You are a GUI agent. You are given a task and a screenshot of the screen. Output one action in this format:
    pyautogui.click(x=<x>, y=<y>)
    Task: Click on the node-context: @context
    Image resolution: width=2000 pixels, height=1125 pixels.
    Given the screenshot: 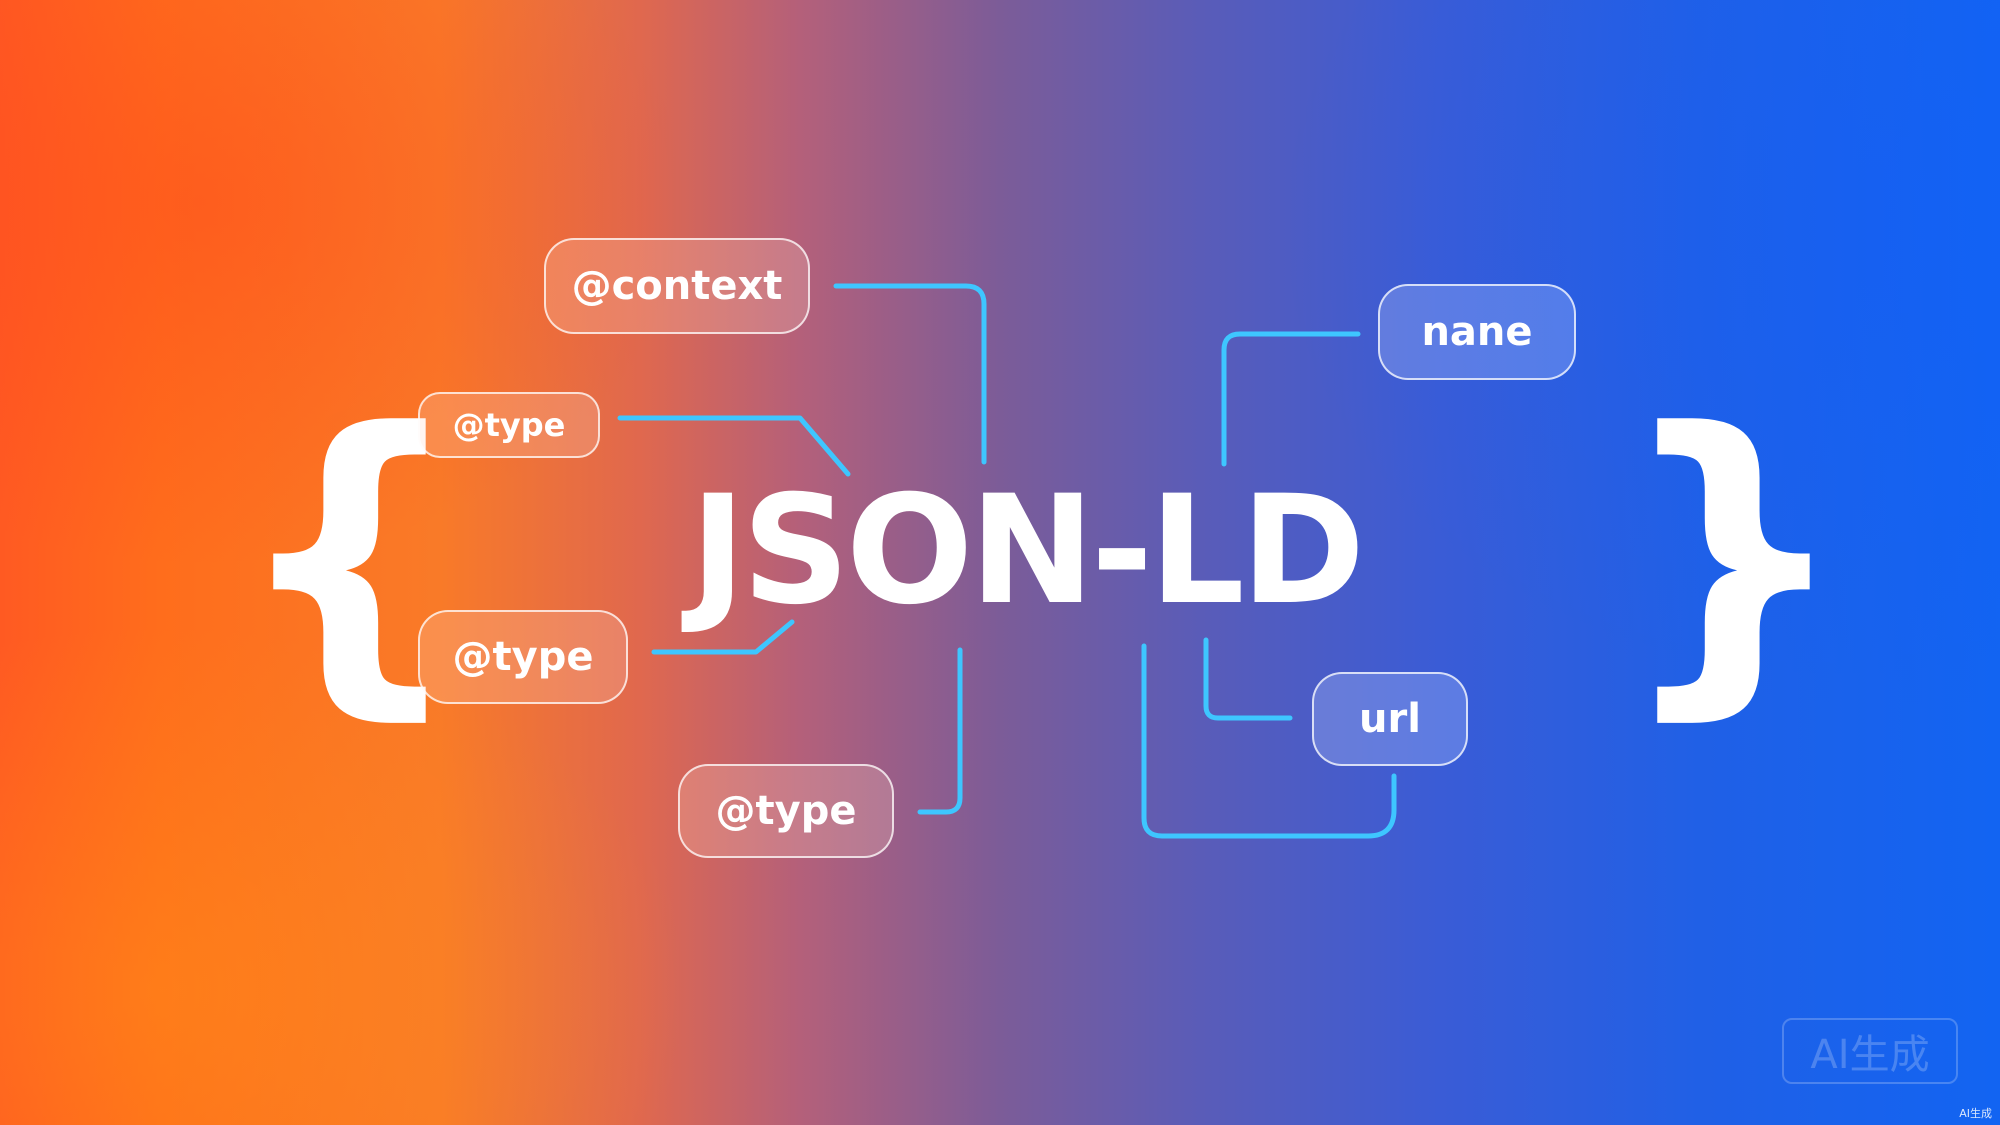 What is the action you would take?
    pyautogui.click(x=677, y=286)
    